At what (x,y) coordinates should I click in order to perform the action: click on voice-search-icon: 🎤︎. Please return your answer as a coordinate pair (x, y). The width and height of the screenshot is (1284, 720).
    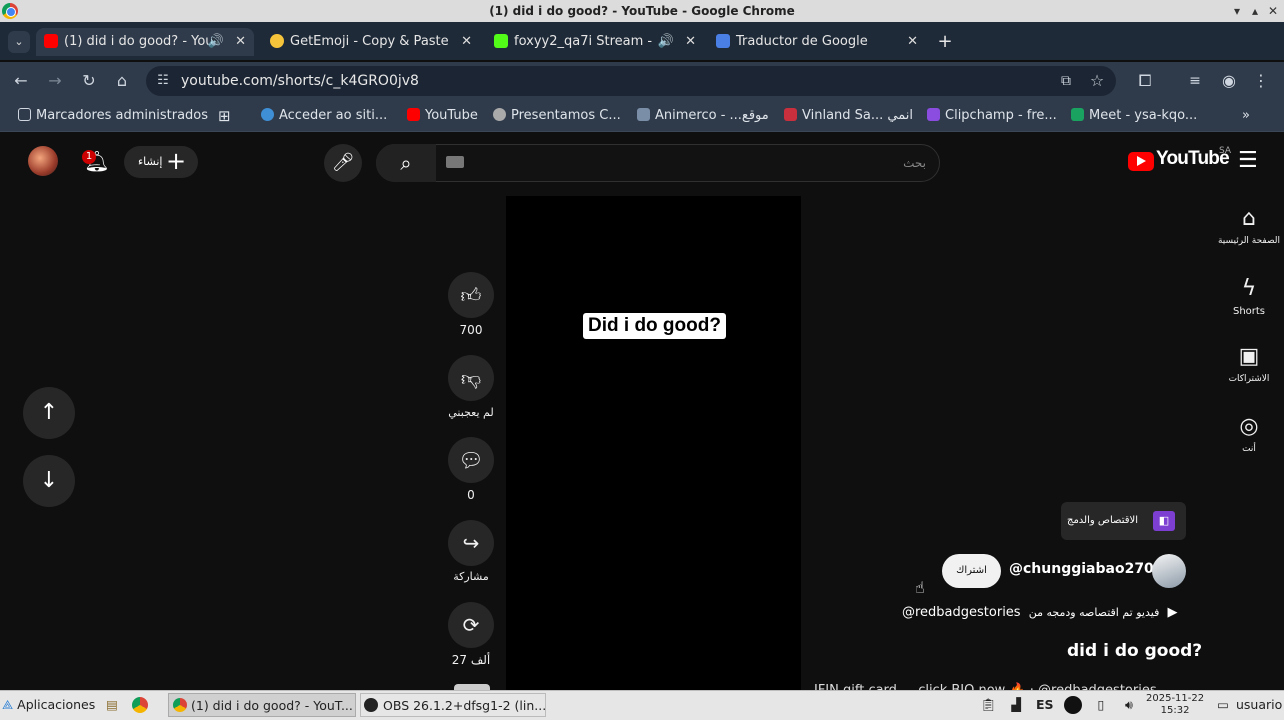
    Looking at the image, I should click on (343, 163).